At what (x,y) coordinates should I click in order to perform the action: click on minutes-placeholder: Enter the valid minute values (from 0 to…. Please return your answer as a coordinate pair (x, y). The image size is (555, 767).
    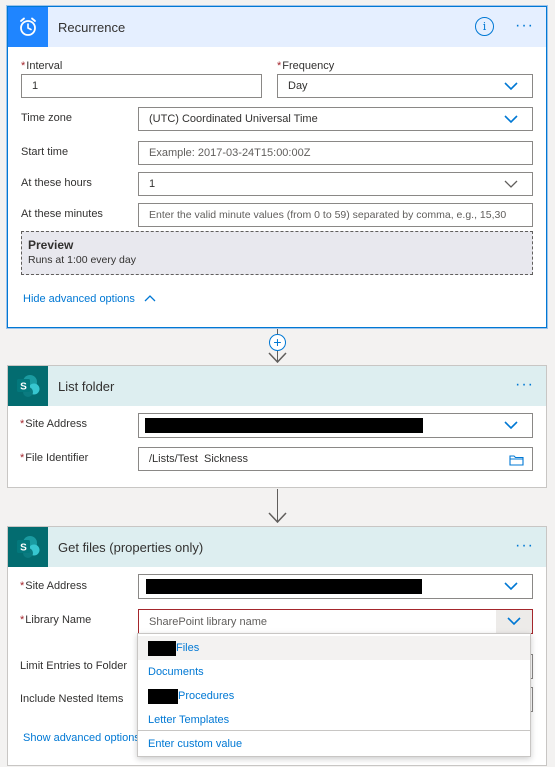
    Looking at the image, I should click on (328, 215).